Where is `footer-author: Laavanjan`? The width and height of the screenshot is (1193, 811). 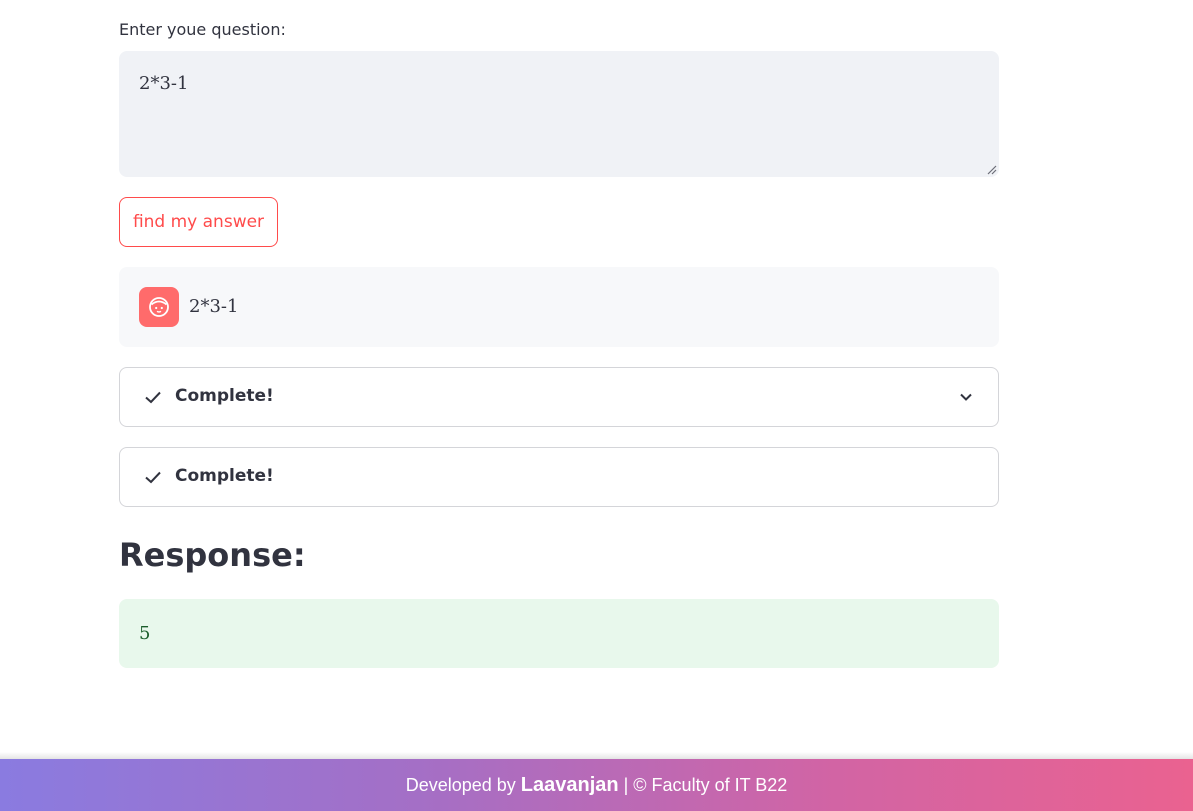 footer-author: Laavanjan is located at coordinates (569, 784).